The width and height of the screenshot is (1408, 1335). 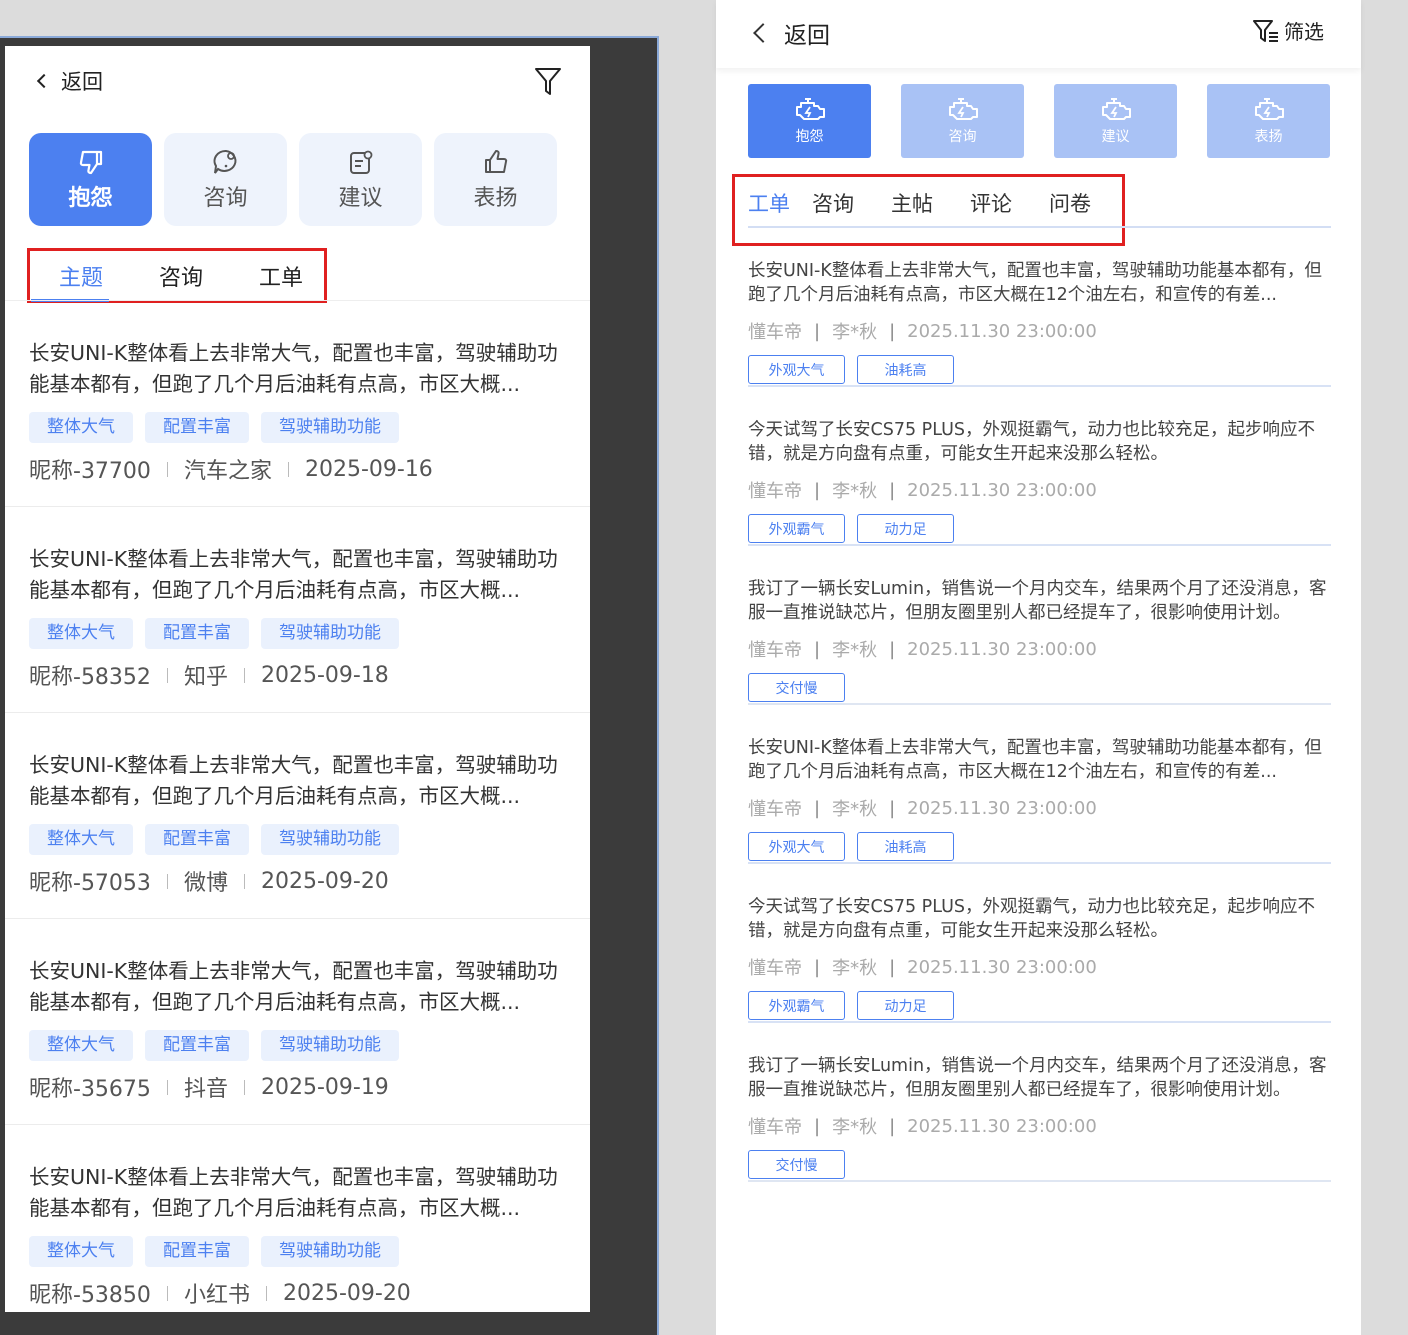 What do you see at coordinates (293, 179) in the screenshot?
I see `left-category-buttons: 抱怨 咨询 建议 表扬` at bounding box center [293, 179].